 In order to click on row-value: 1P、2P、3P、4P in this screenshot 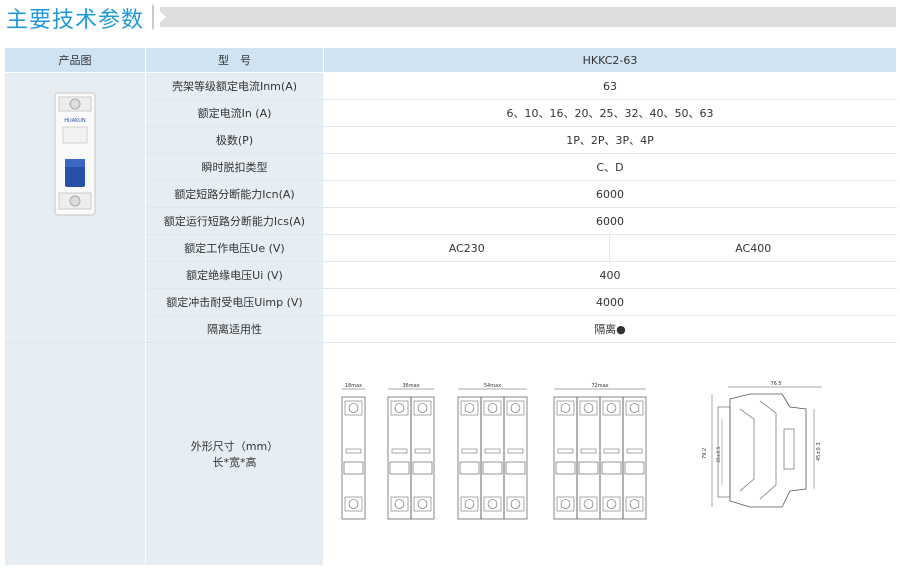, I will do `click(610, 140)`.